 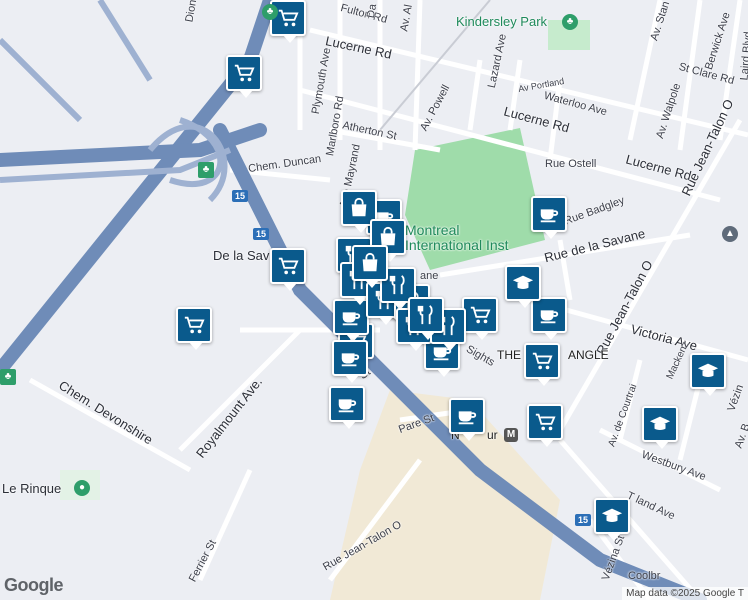 I want to click on place-label-montreal-inst: Montreal, so click(x=432, y=230).